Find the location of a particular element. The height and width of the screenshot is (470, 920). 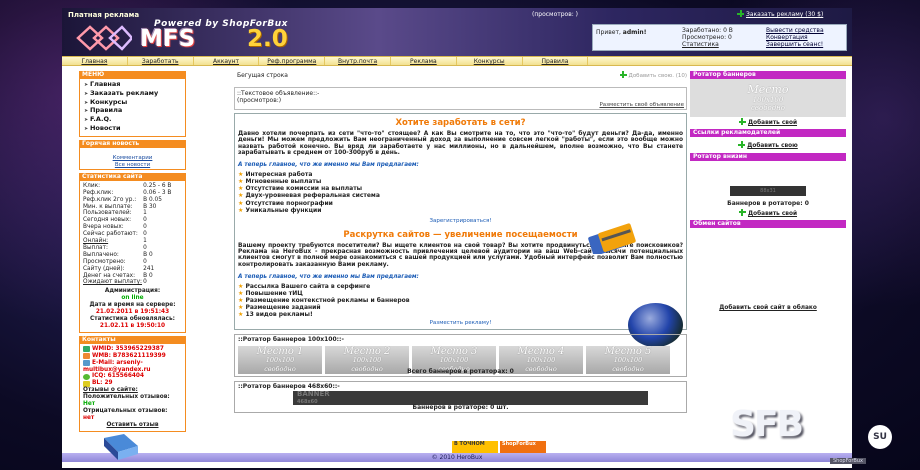

feature-item: Мгновенные выплаты is located at coordinates (460, 181).